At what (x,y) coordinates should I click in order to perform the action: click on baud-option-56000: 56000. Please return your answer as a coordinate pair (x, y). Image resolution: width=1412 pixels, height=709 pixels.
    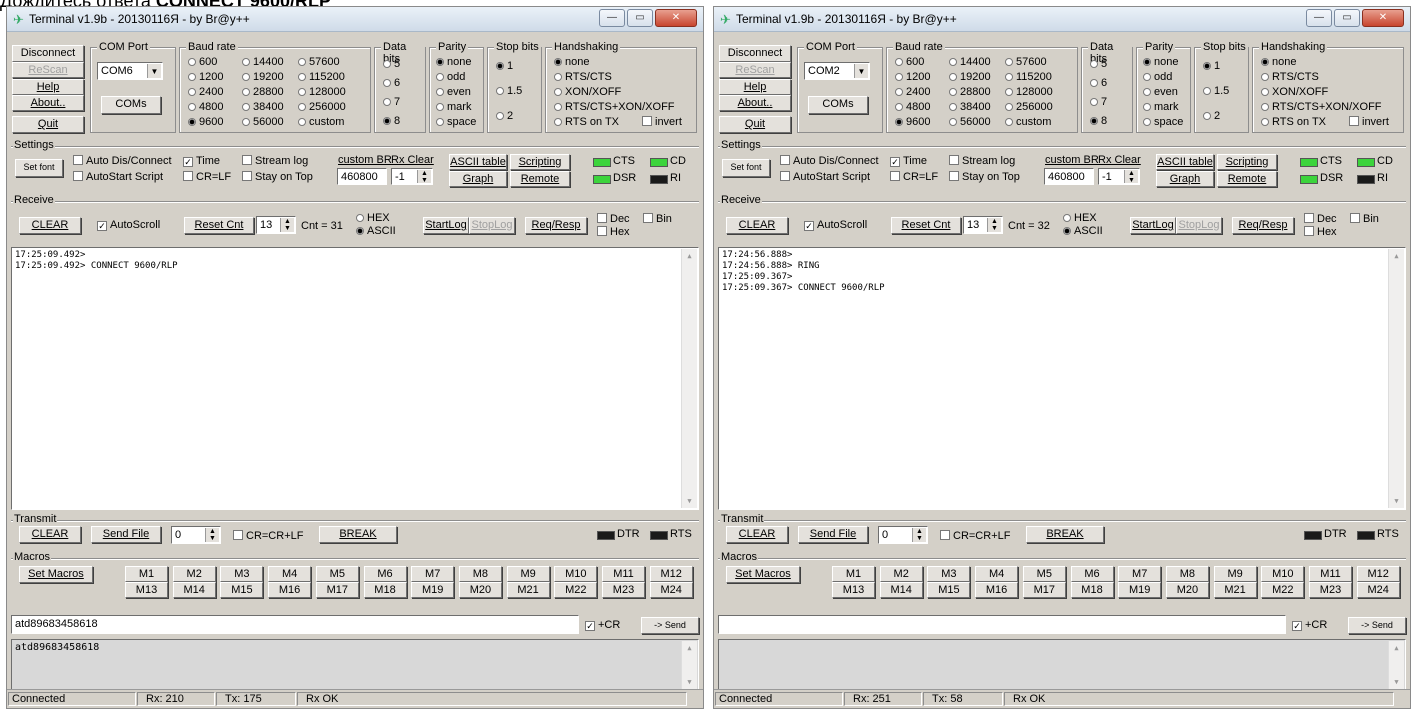
    Looking at the image, I should click on (263, 122).